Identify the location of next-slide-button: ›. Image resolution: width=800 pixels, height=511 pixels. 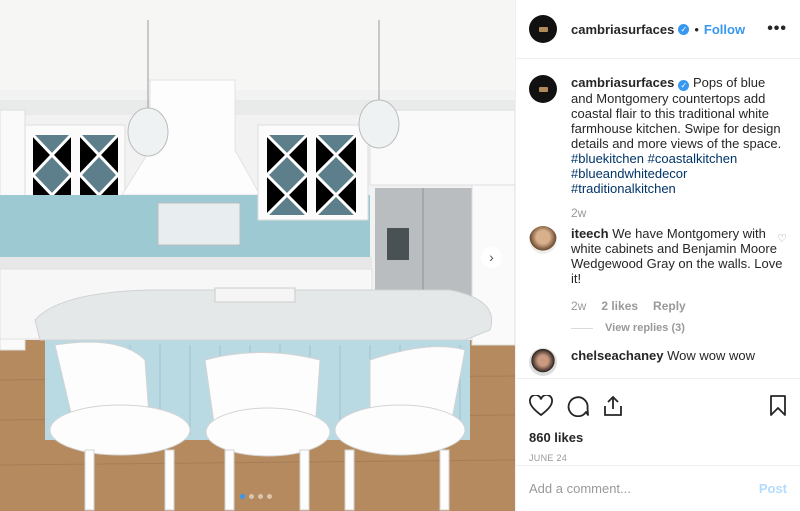
(491, 257).